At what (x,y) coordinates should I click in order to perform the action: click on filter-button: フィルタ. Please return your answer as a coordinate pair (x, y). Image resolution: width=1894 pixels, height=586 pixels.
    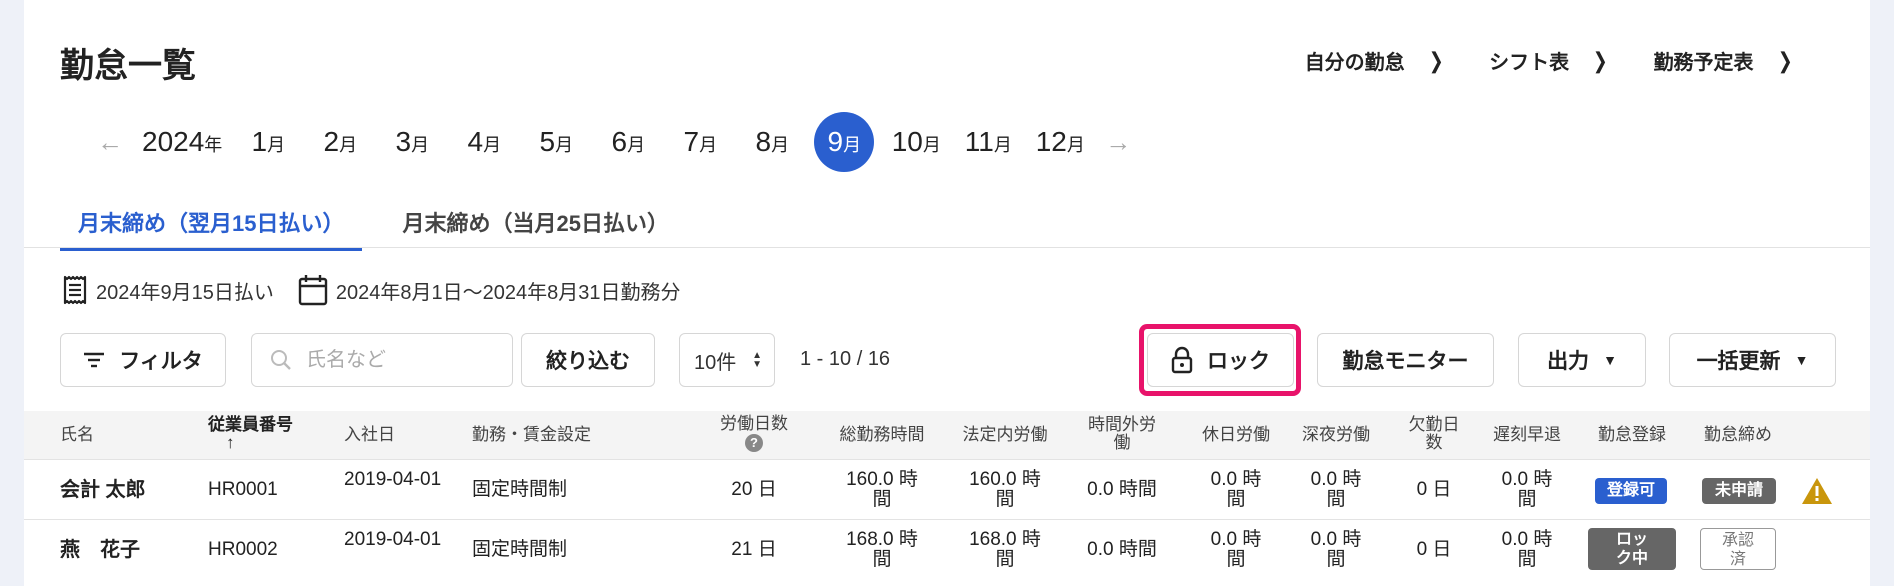
    Looking at the image, I should click on (143, 360).